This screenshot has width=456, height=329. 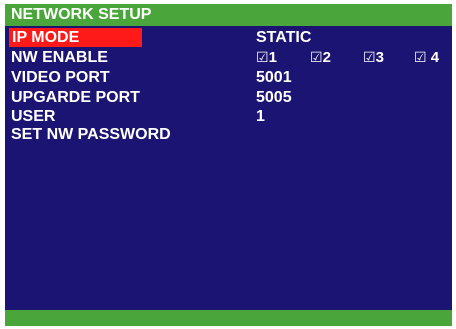 What do you see at coordinates (228, 116) in the screenshot?
I see `menu-row-user: USER 1` at bounding box center [228, 116].